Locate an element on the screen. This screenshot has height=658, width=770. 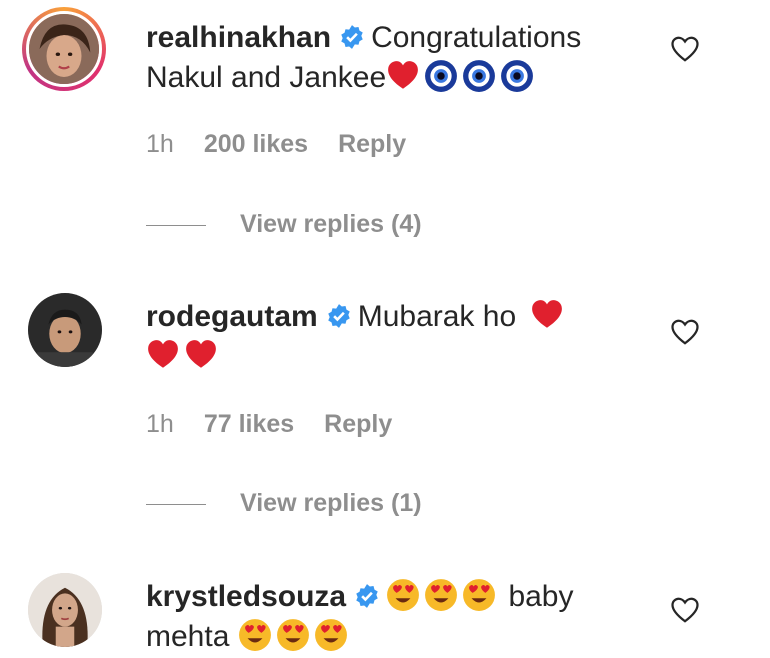
view-replies-button: View replies (4) is located at coordinates (284, 224).